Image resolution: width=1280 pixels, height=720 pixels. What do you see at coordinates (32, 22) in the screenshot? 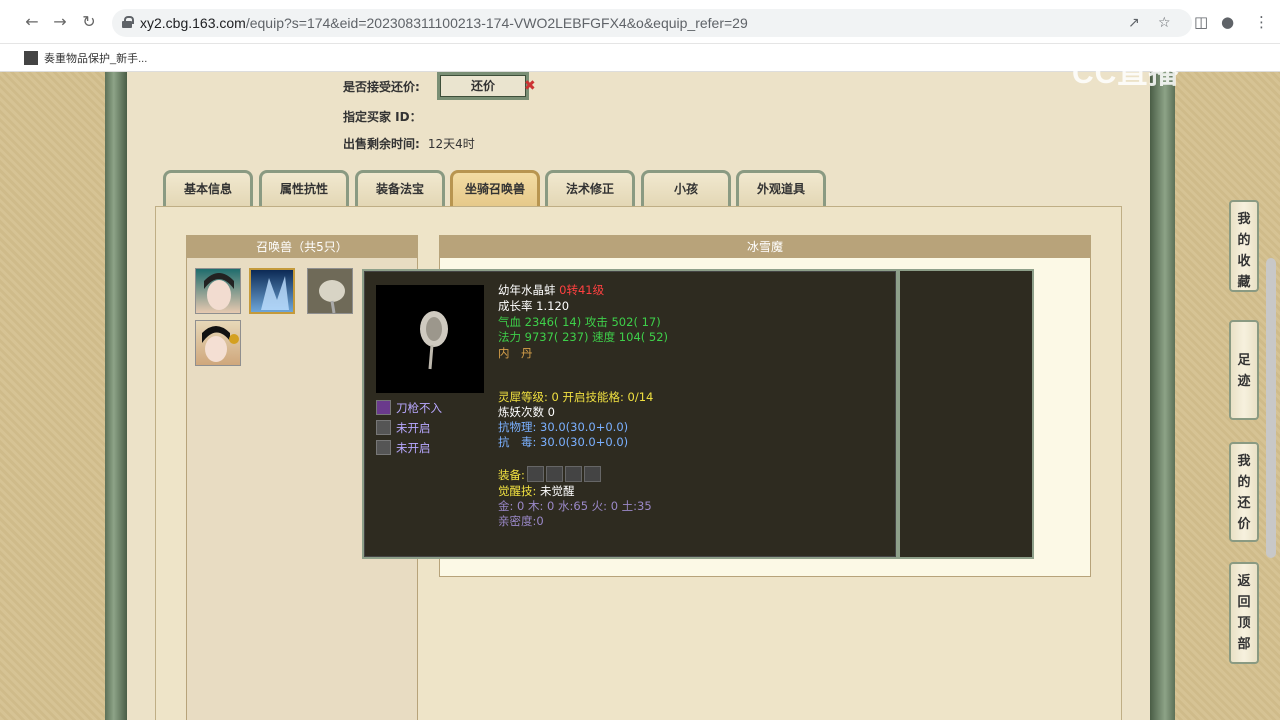
I see `back-icon: ←` at bounding box center [32, 22].